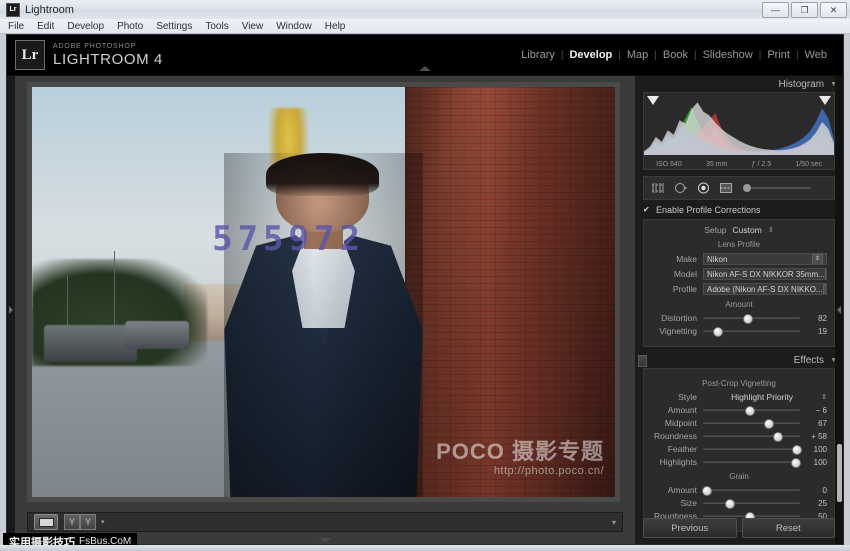  What do you see at coordinates (739, 476) in the screenshot?
I see `grain-title: Grain` at bounding box center [739, 476].